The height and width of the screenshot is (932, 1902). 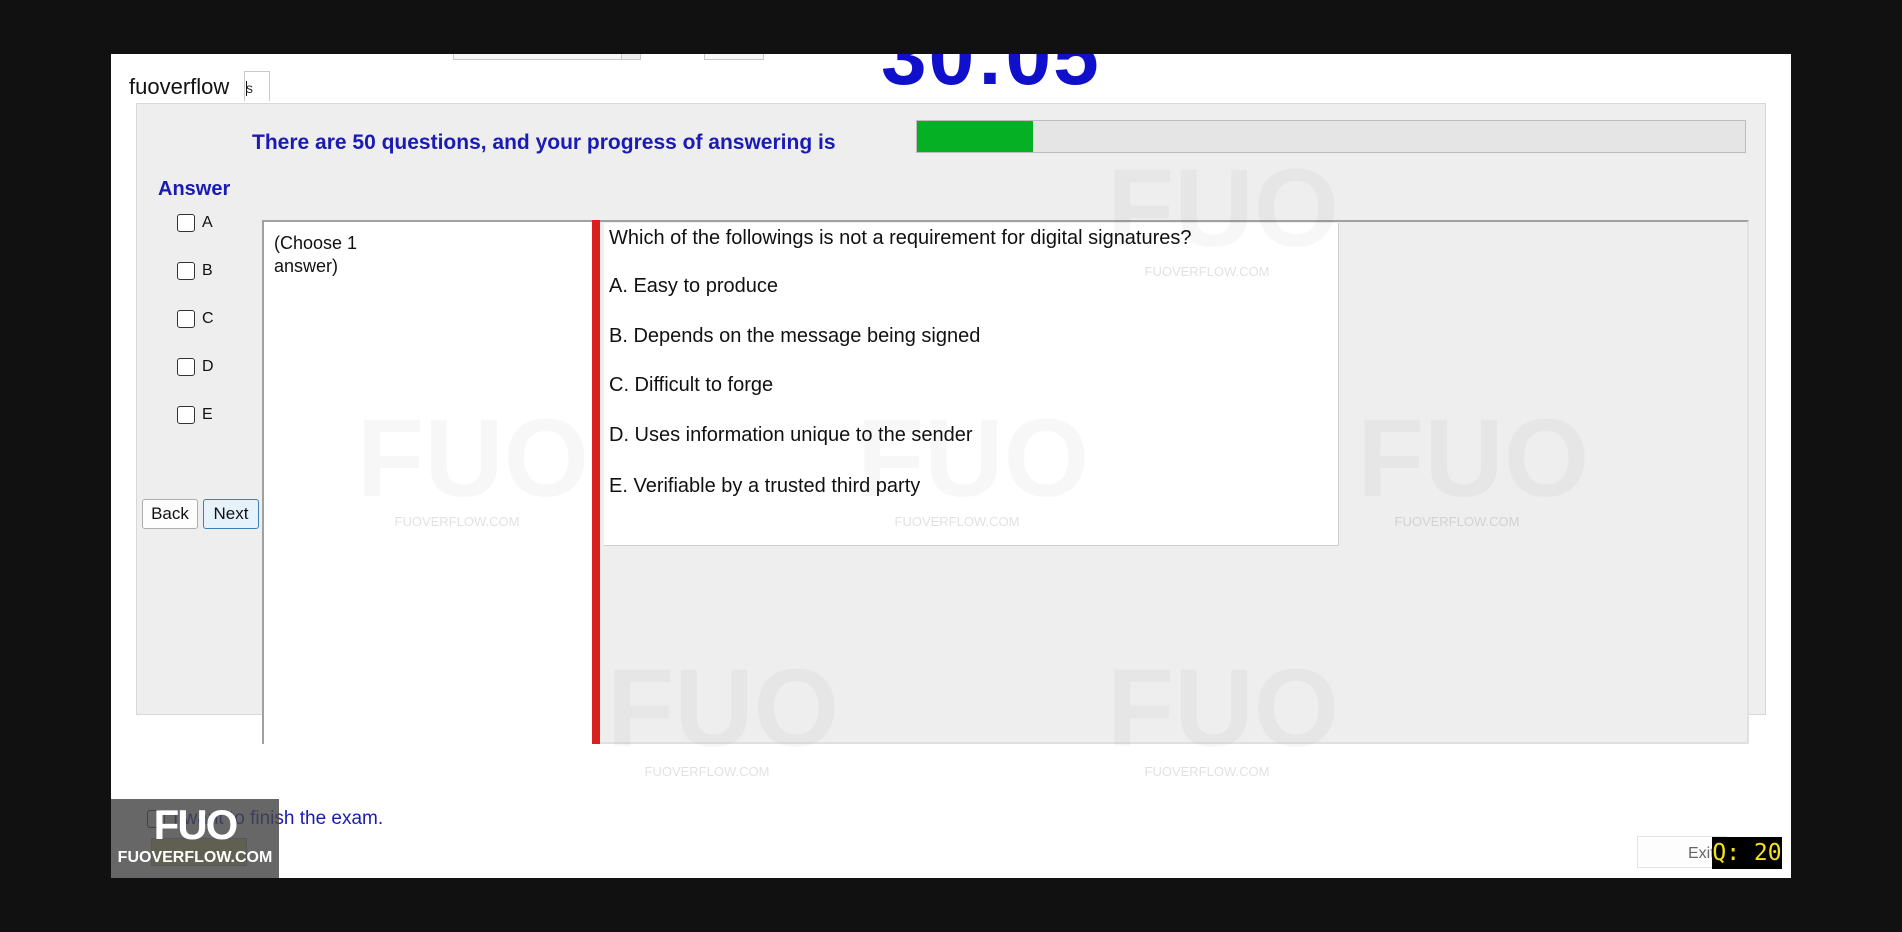 I want to click on brand-label: fuoverflow, so click(x=179, y=86).